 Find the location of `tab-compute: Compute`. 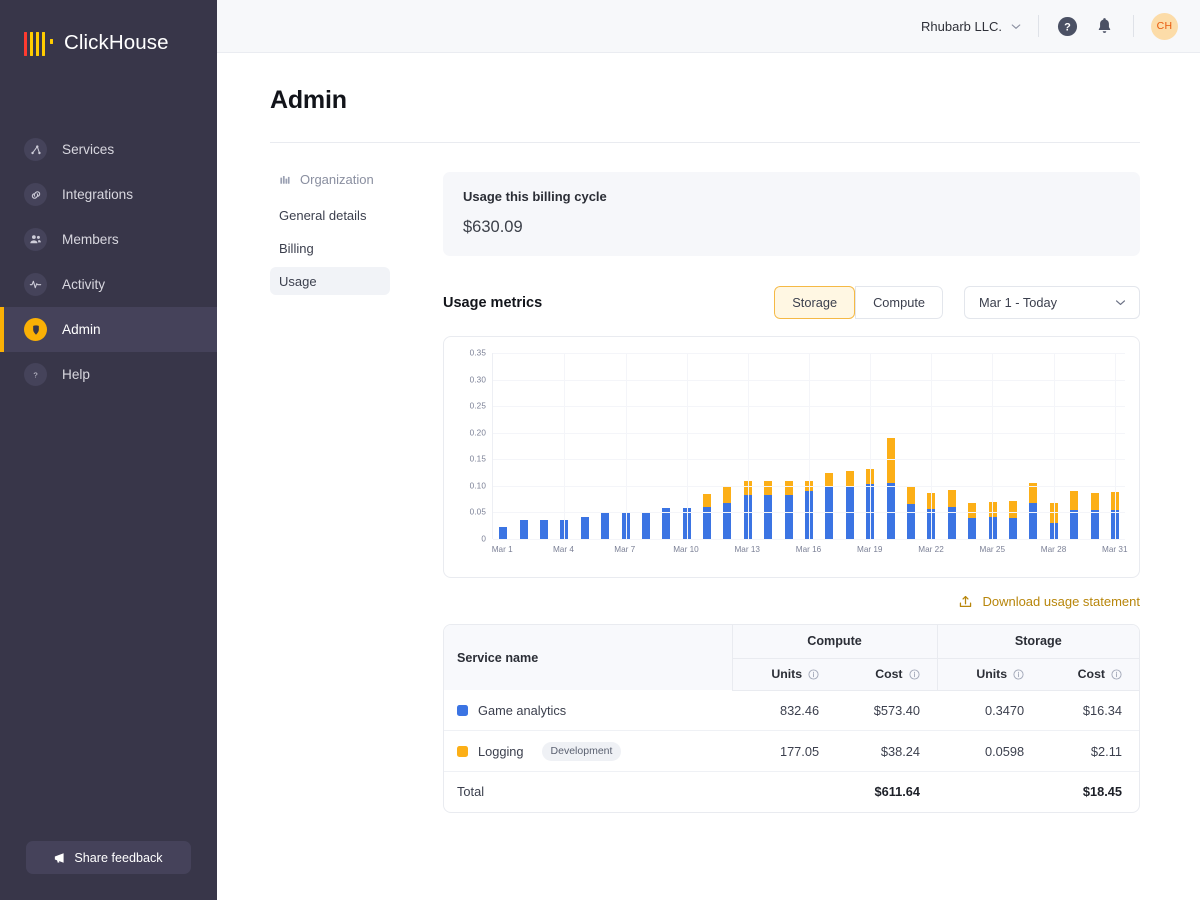

tab-compute: Compute is located at coordinates (899, 302).